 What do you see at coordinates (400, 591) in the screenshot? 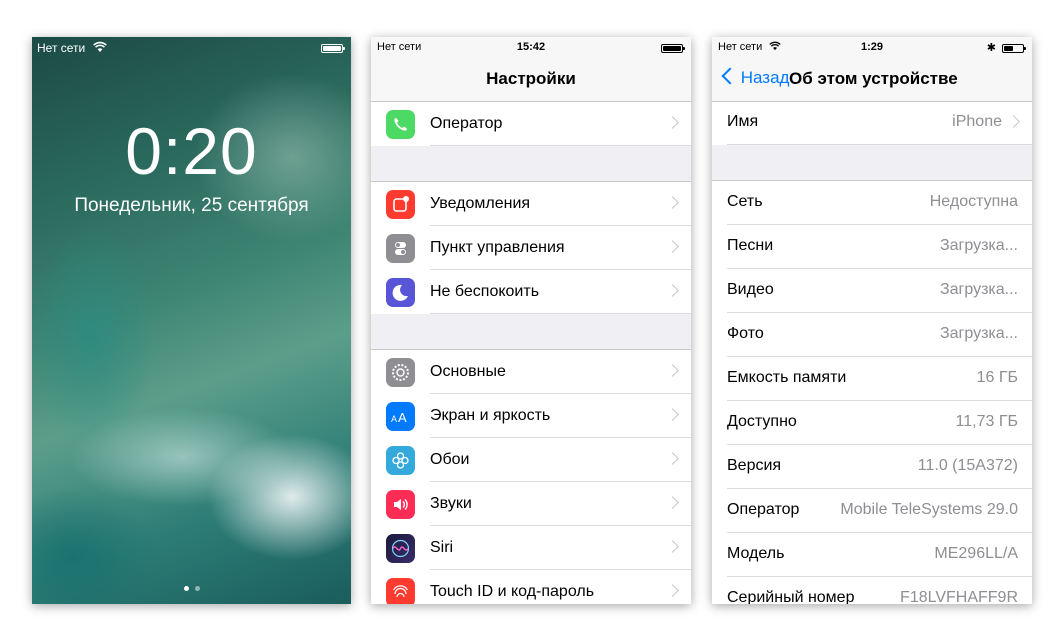
I see `fingerprint-icon` at bounding box center [400, 591].